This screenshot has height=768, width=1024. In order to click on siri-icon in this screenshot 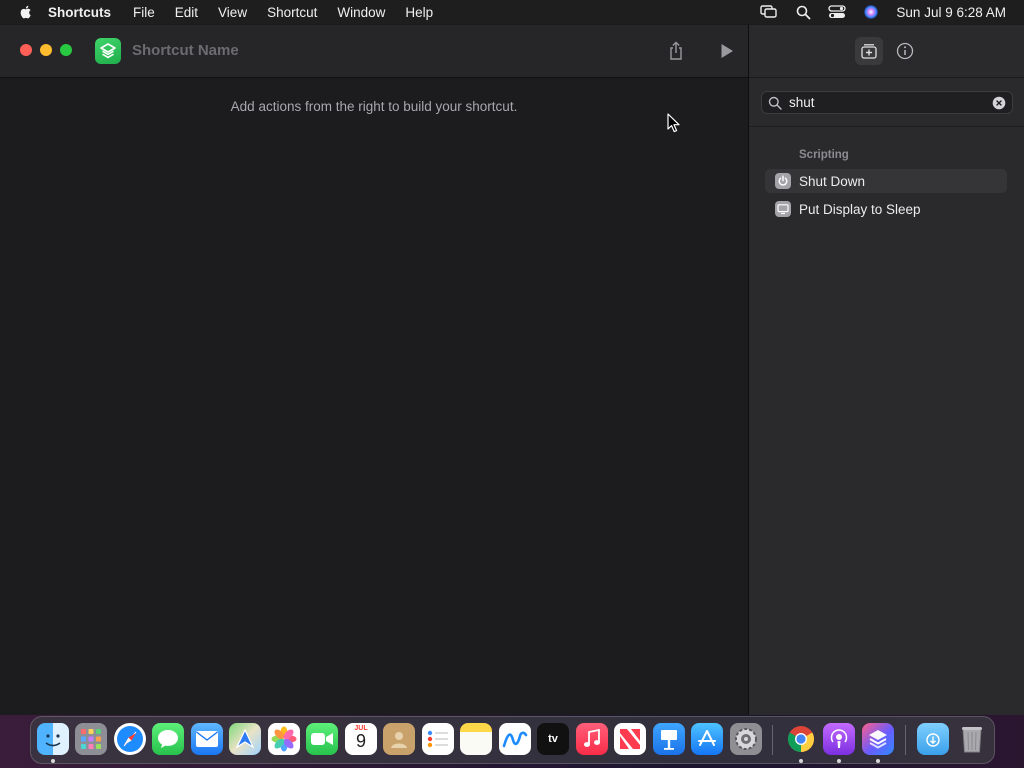, I will do `click(871, 12)`.